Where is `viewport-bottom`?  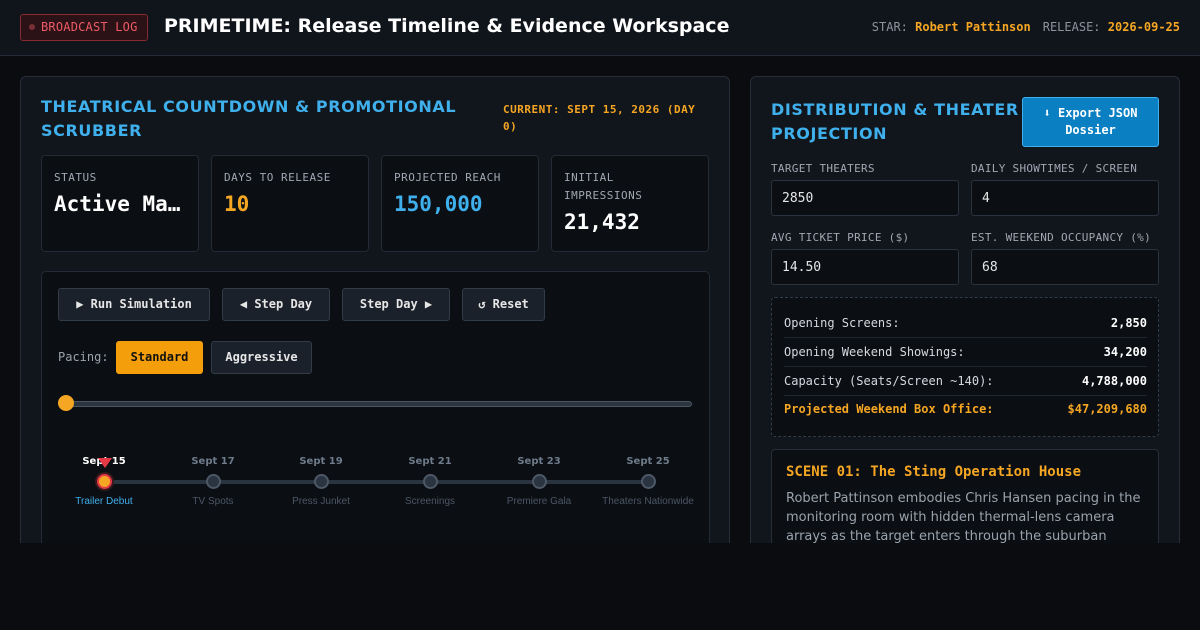
viewport-bottom is located at coordinates (600, 586).